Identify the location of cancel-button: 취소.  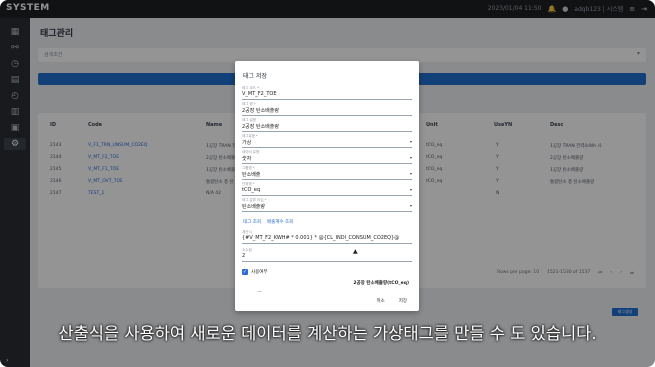
(380, 301).